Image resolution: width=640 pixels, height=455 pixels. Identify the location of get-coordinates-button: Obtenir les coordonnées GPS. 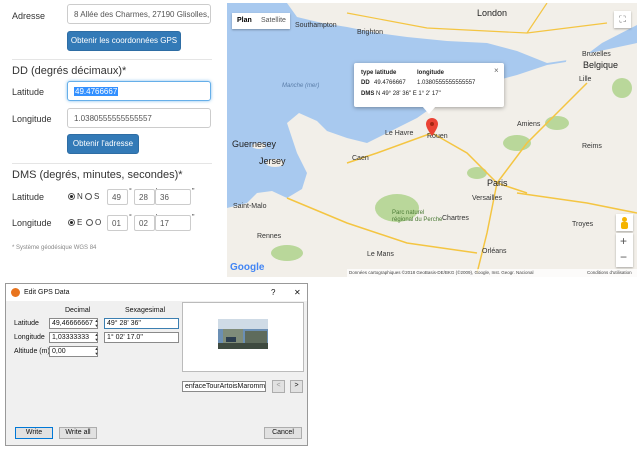
(124, 41).